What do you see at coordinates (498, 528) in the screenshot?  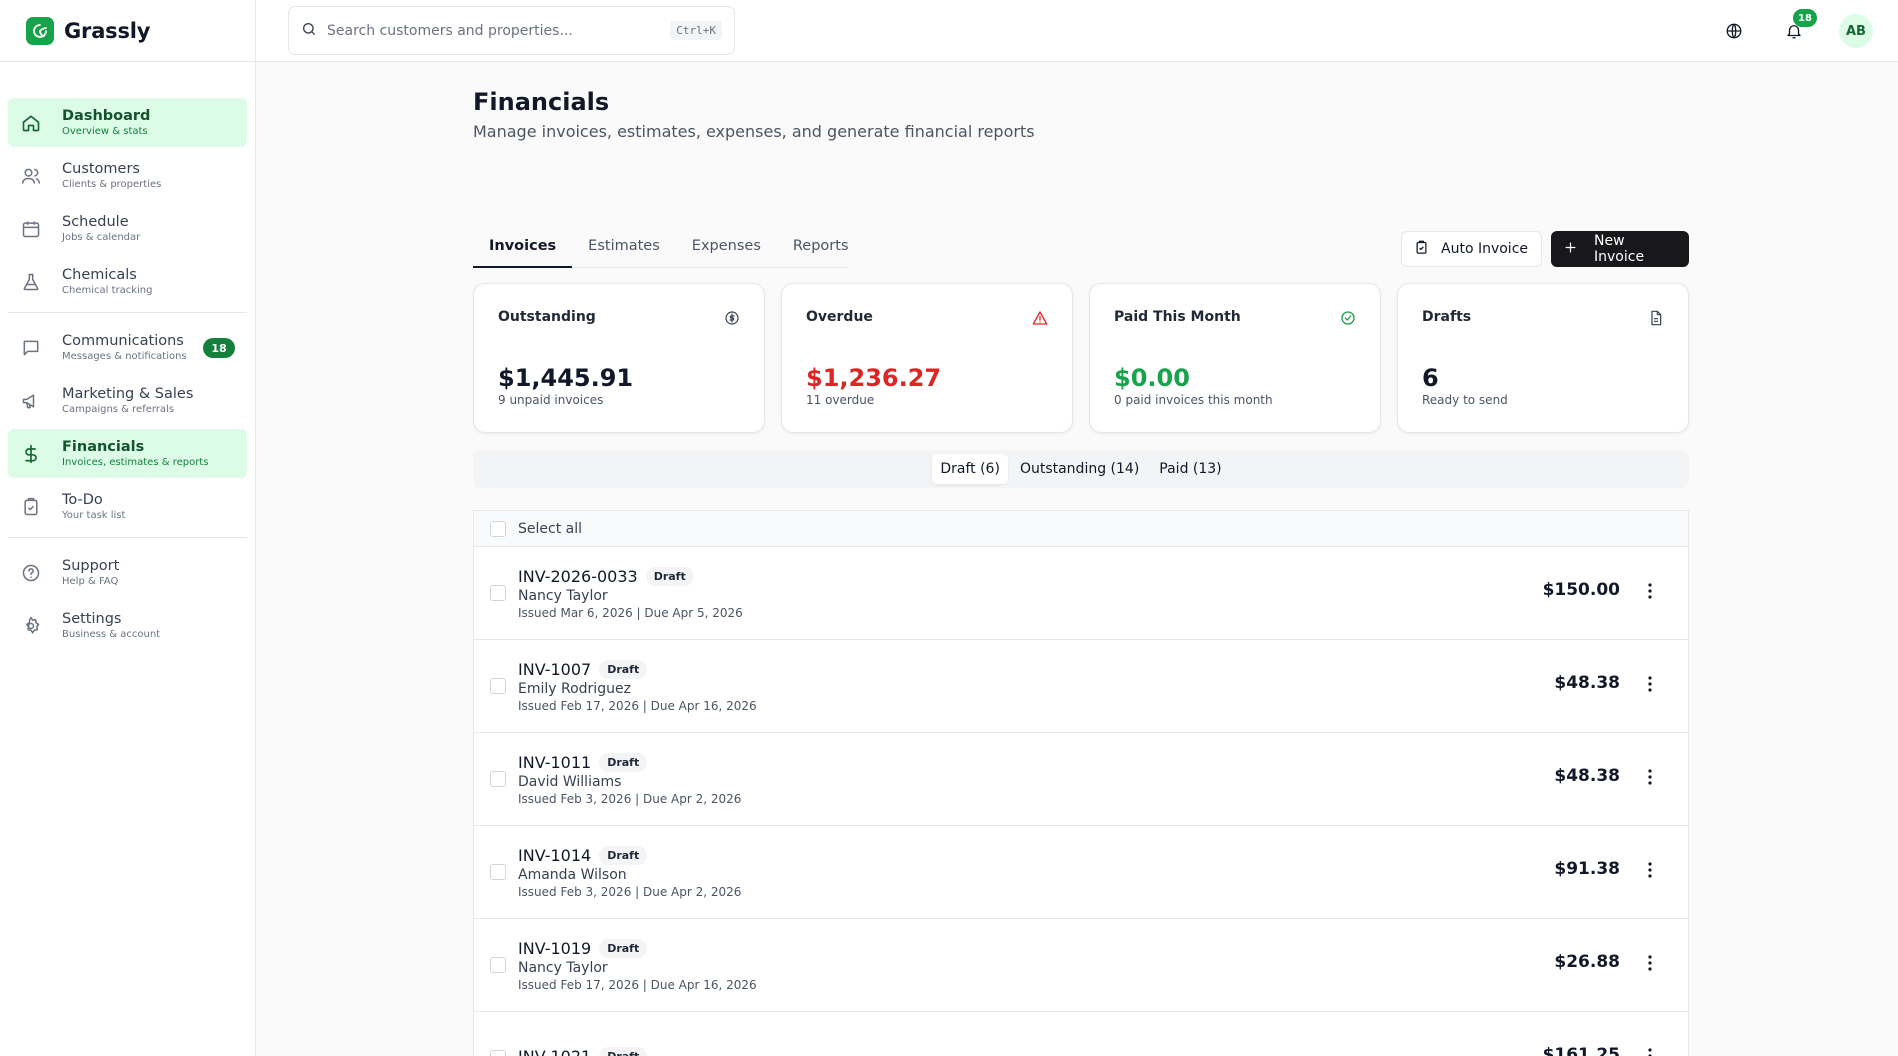 I see `select-all-checkbox` at bounding box center [498, 528].